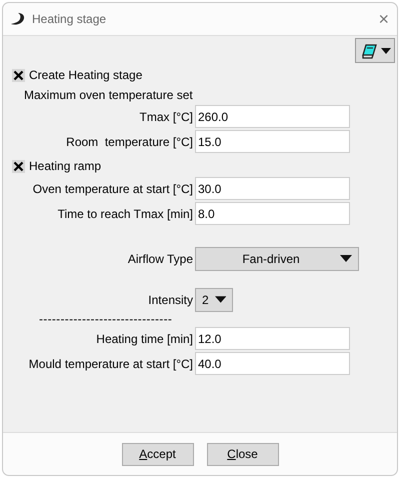  What do you see at coordinates (111, 363) in the screenshot?
I see `field-label: Mould temperature at start [°C]` at bounding box center [111, 363].